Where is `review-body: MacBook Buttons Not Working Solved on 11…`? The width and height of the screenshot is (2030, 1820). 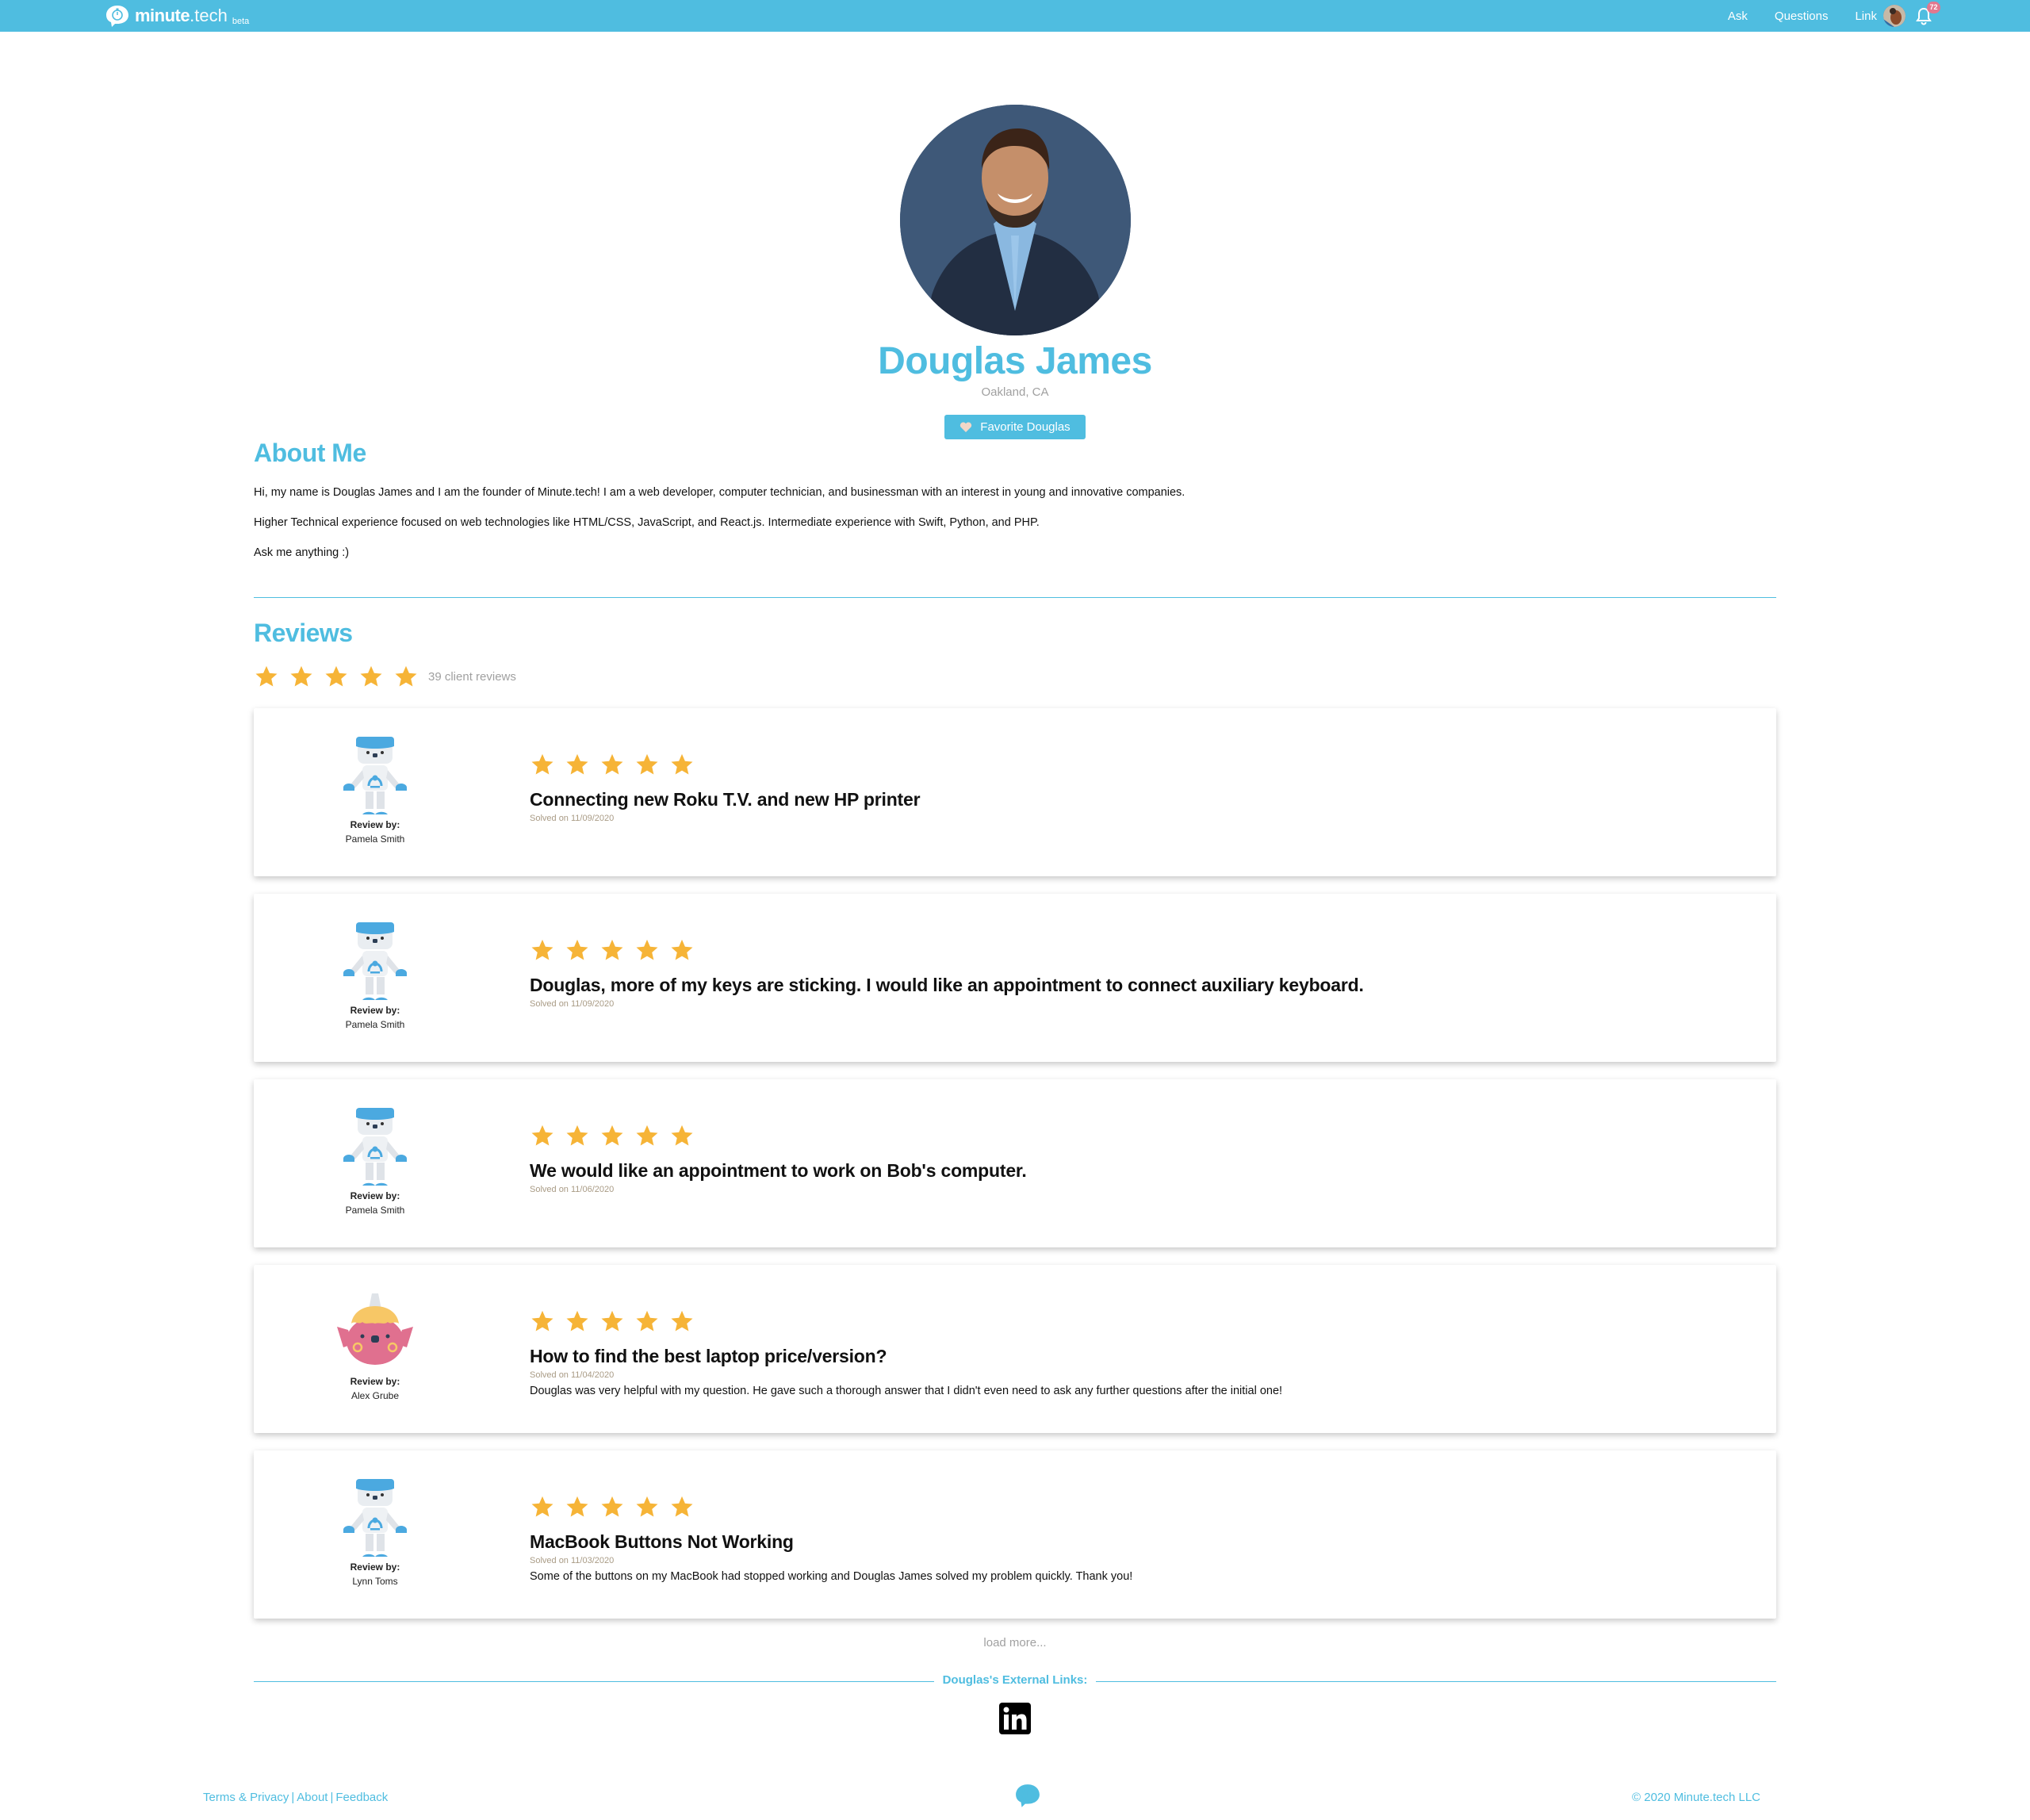
review-body: MacBook Buttons Not Working Solved on 11… is located at coordinates (1137, 1539).